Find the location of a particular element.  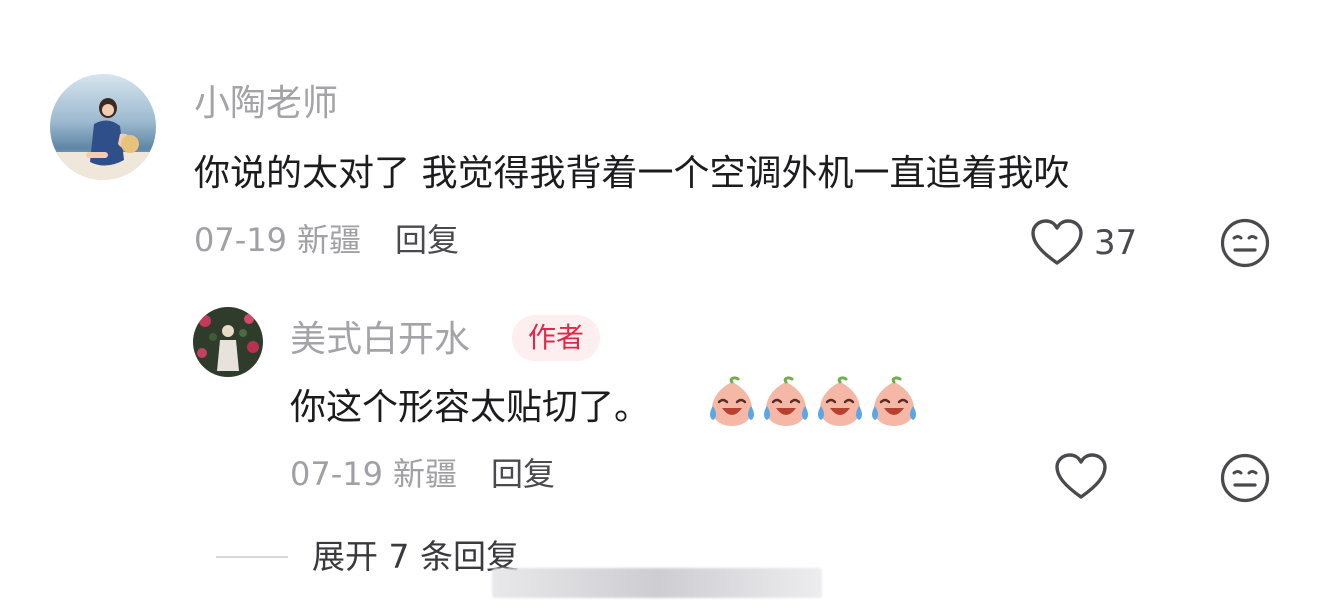

comment-like-button: 37 is located at coordinates (1083, 243).